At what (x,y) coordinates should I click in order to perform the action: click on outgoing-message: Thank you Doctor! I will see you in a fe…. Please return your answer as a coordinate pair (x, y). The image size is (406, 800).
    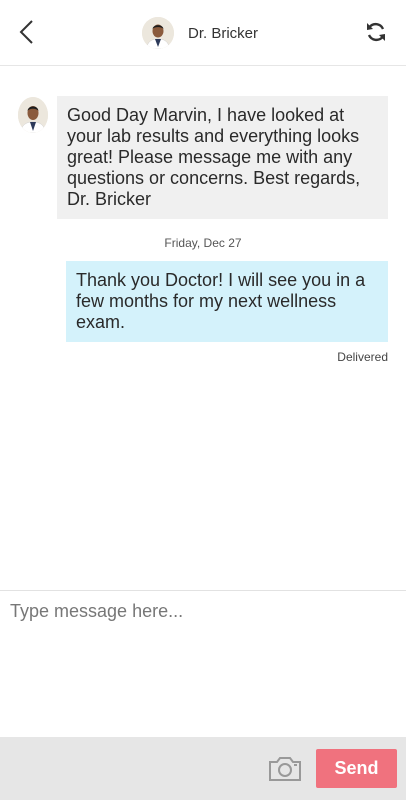
    Looking at the image, I should click on (227, 301).